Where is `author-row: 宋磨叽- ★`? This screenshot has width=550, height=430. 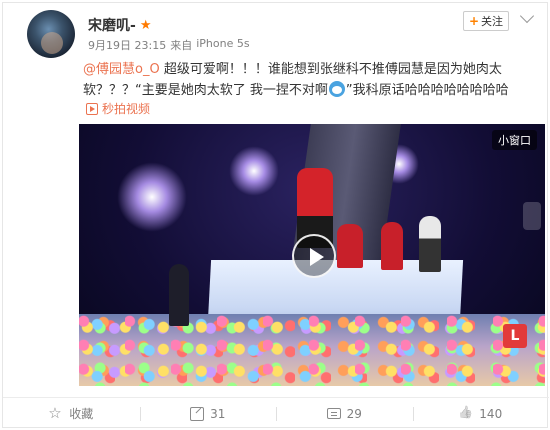 author-row: 宋磨叽- ★ is located at coordinates (119, 25).